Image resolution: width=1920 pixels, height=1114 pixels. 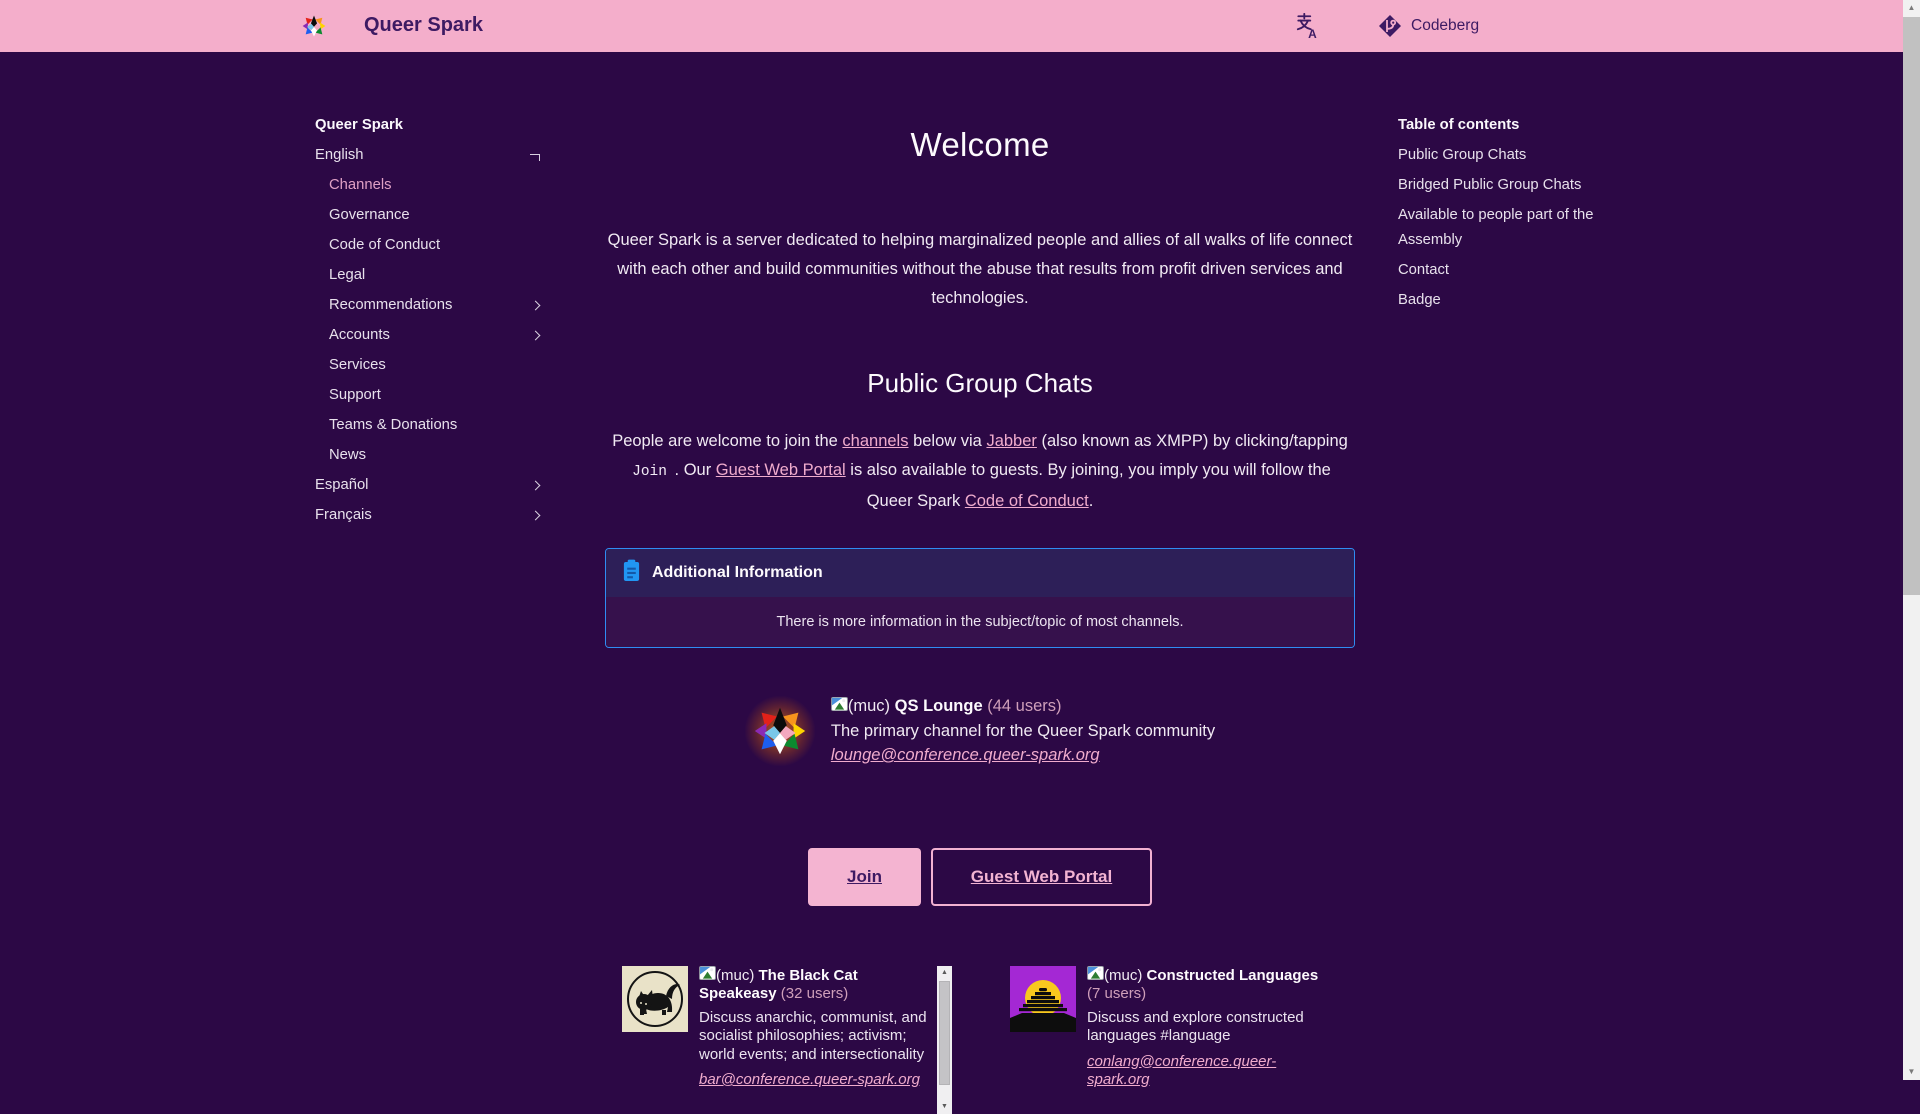 I want to click on join-code-span: Join, so click(x=649, y=472).